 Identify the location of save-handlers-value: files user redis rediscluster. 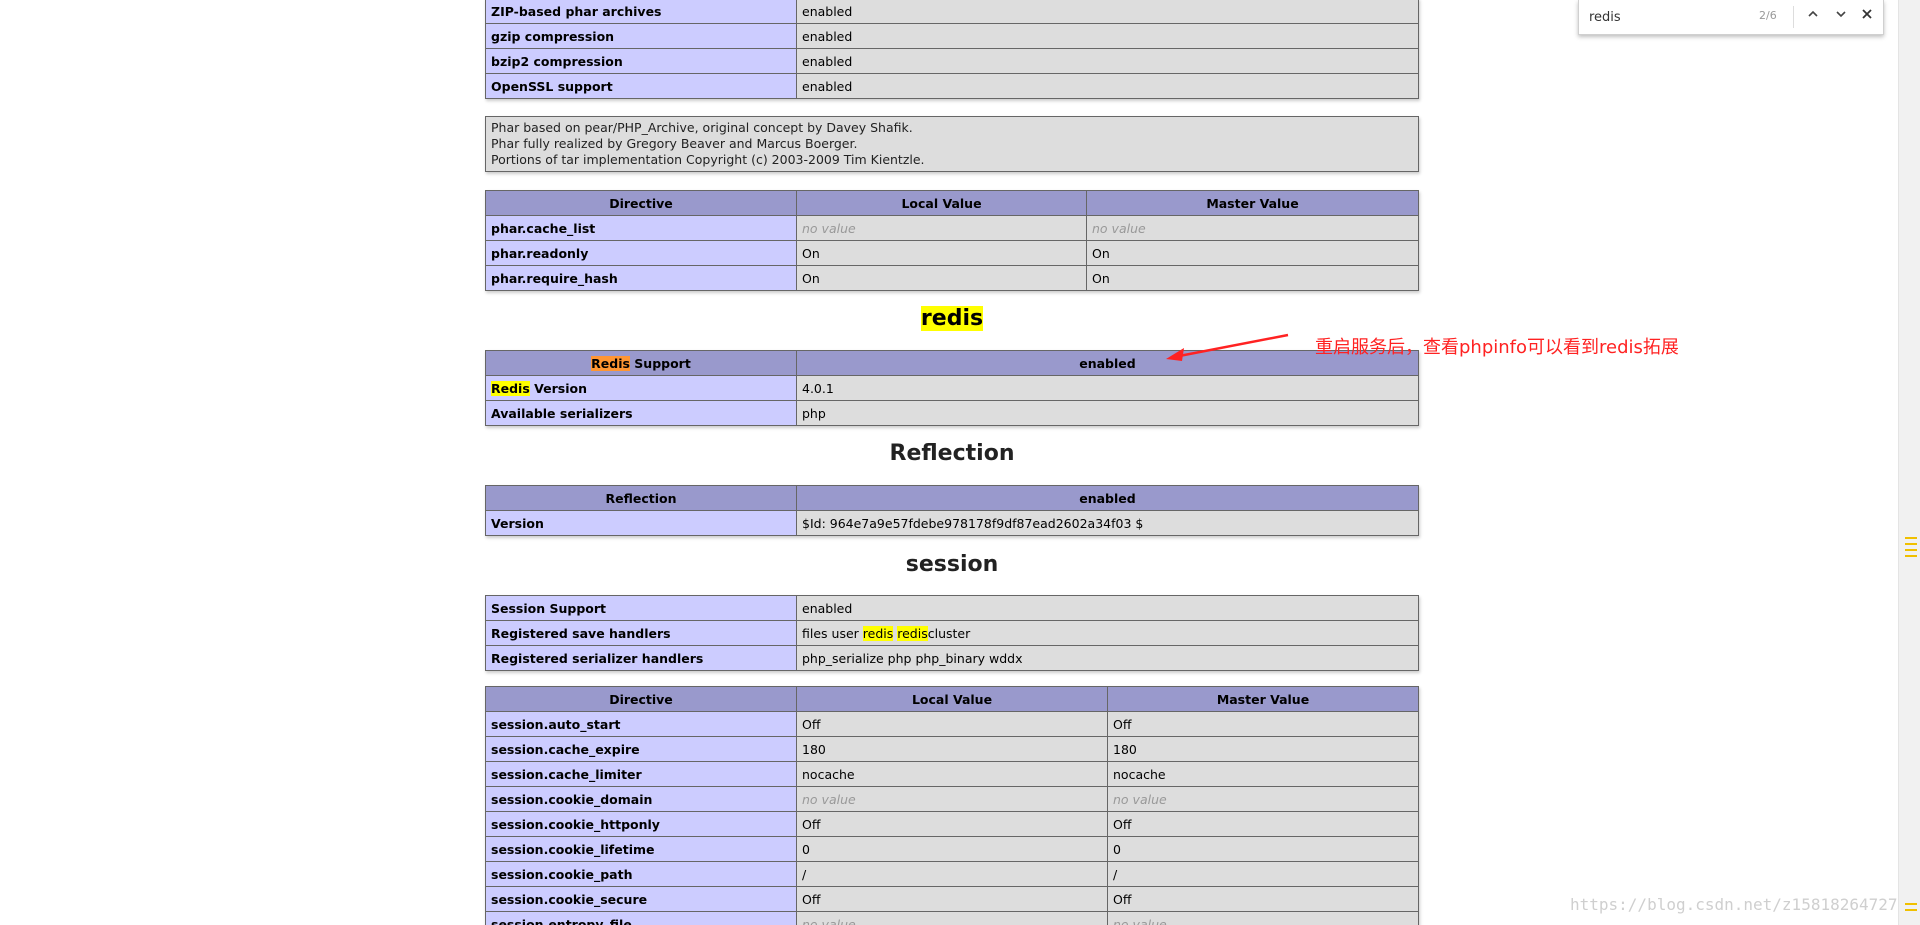
(1107, 633).